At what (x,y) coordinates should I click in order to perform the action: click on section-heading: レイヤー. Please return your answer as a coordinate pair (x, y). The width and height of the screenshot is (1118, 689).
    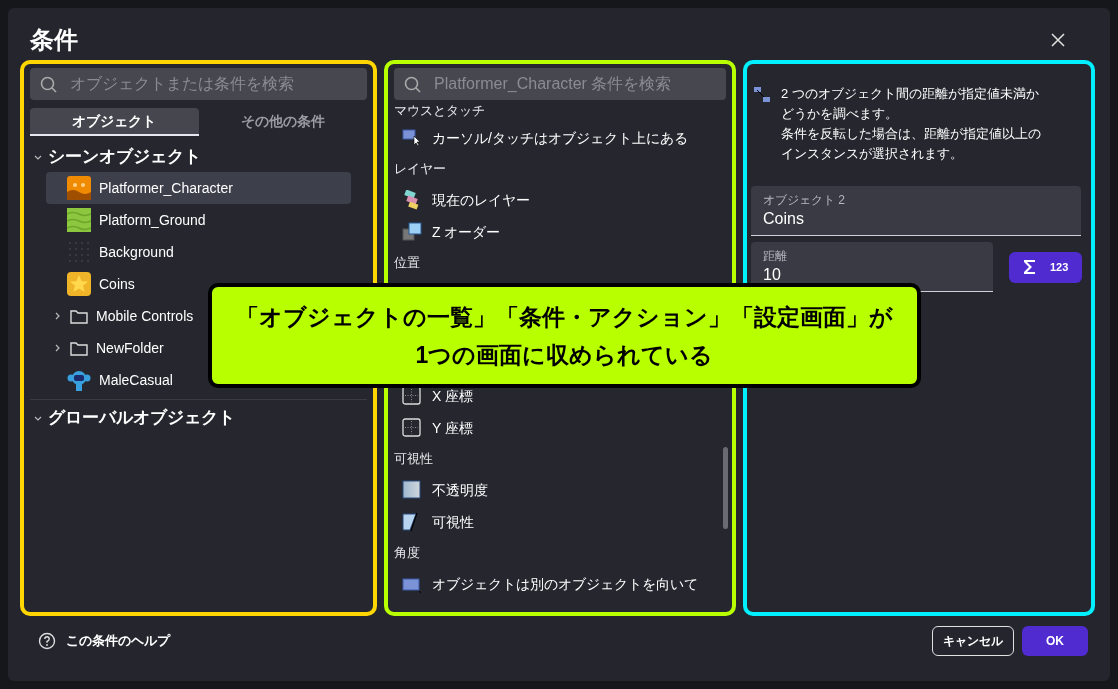
    Looking at the image, I should click on (420, 169).